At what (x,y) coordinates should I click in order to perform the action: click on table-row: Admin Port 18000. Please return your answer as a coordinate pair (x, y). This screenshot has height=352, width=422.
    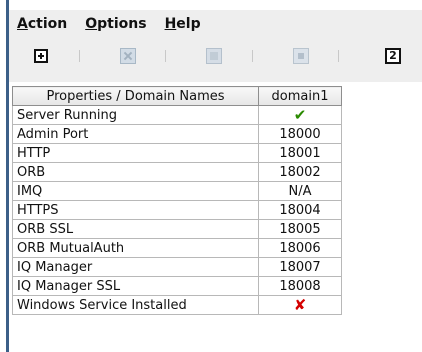
    Looking at the image, I should click on (177, 134).